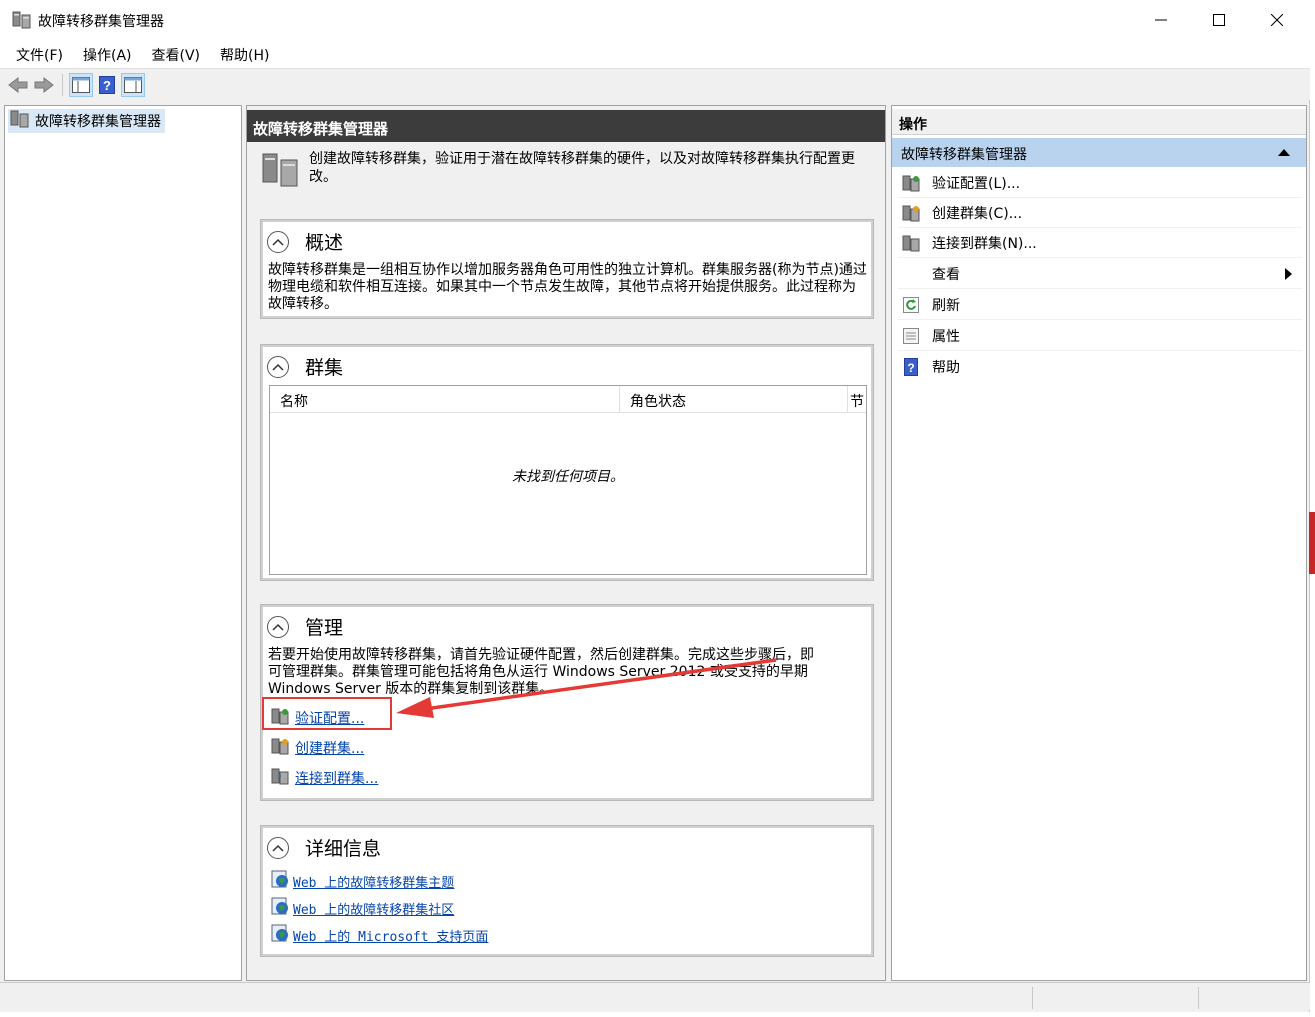  What do you see at coordinates (586, 688) in the screenshot?
I see `annotation-arrow-icon` at bounding box center [586, 688].